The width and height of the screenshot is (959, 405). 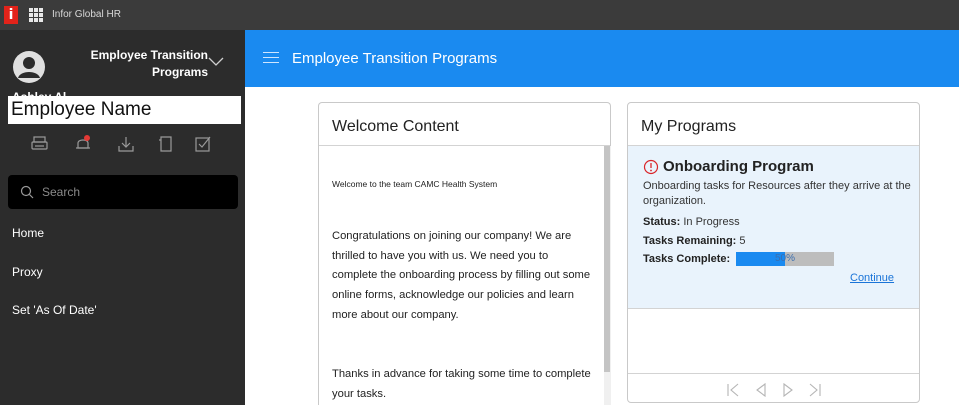 What do you see at coordinates (86, 14) in the screenshot?
I see `app-name: Infor Global HR` at bounding box center [86, 14].